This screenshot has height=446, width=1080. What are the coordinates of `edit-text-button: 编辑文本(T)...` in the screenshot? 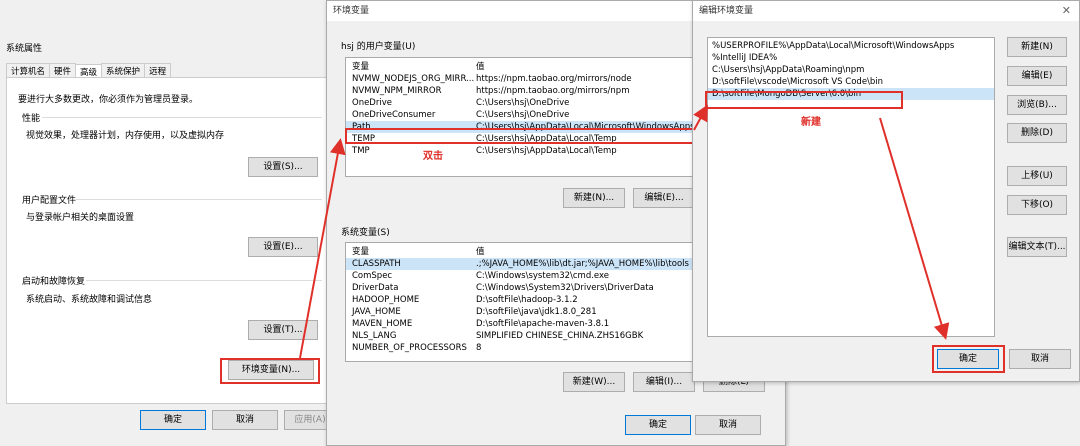 It's located at (1037, 247).